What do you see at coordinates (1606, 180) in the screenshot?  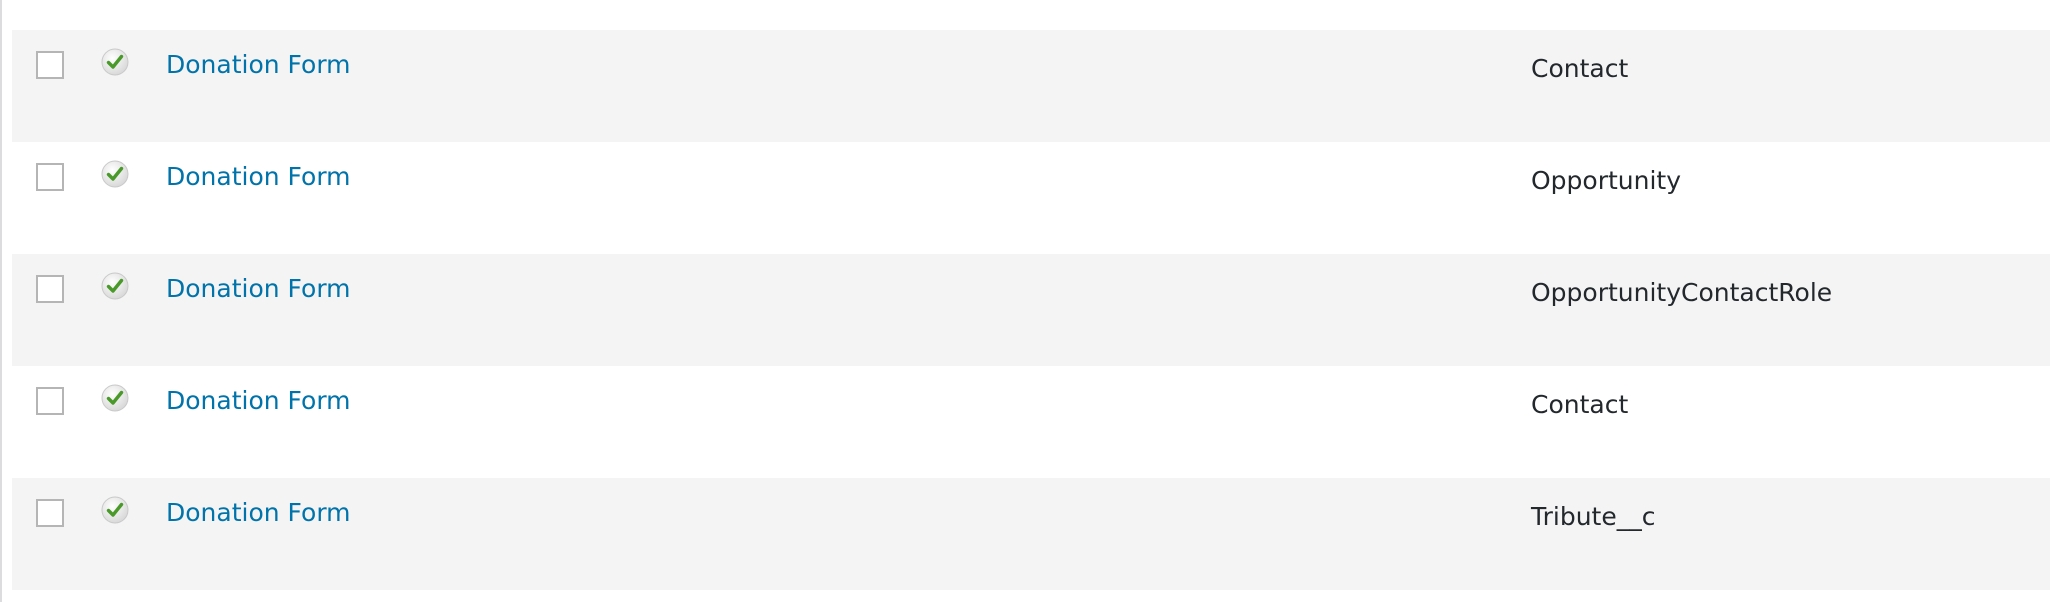 I see `object-name: Opportunity` at bounding box center [1606, 180].